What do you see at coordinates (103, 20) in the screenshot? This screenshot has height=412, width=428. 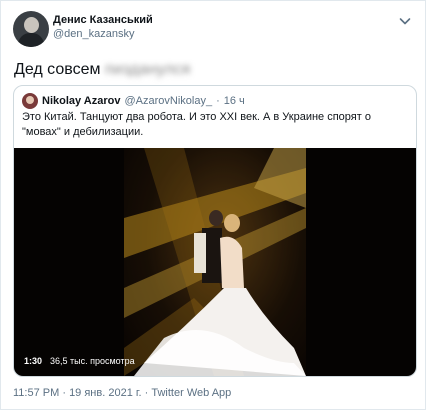 I see `author-name: Денис Казанський` at bounding box center [103, 20].